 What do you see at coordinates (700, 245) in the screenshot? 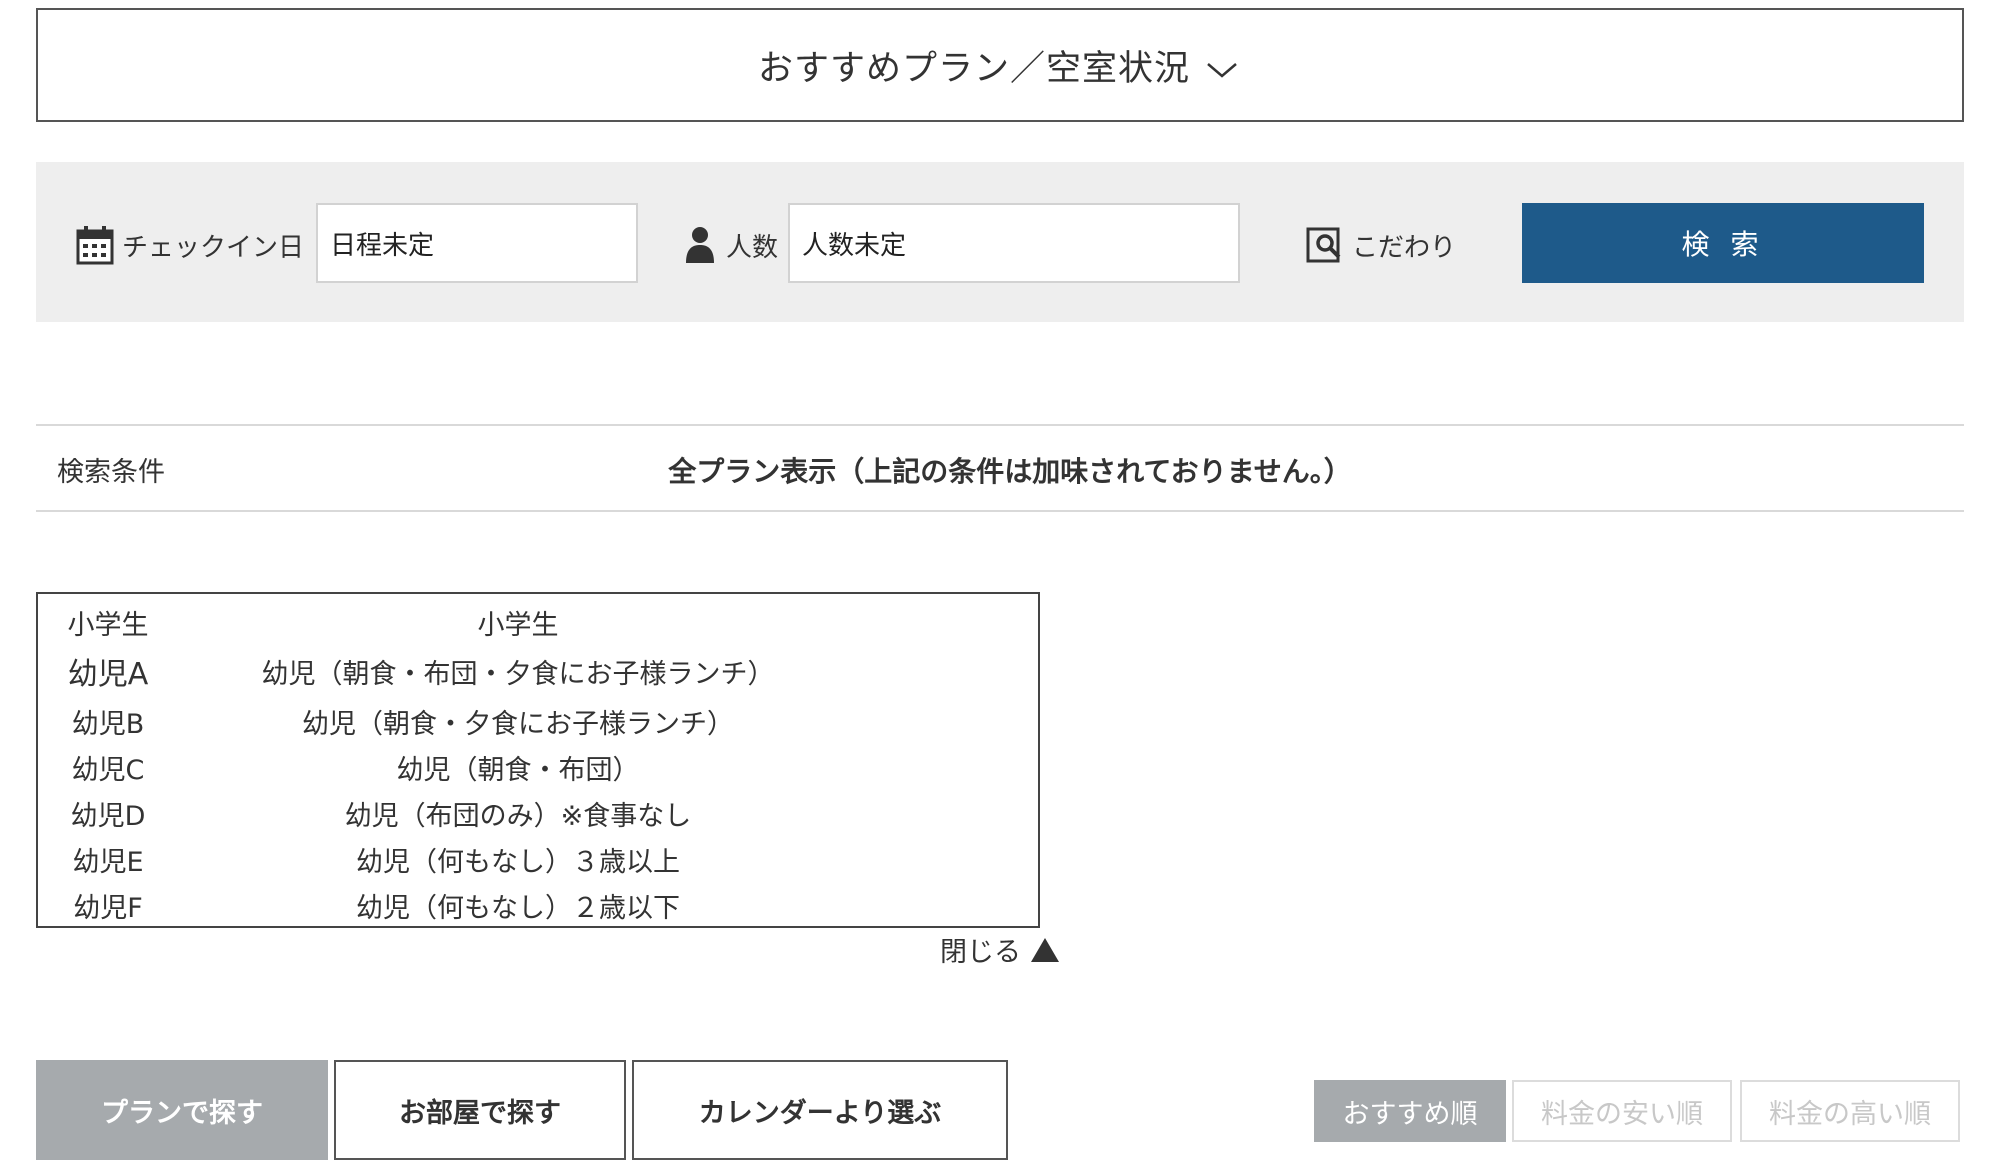
I see `person-icon` at bounding box center [700, 245].